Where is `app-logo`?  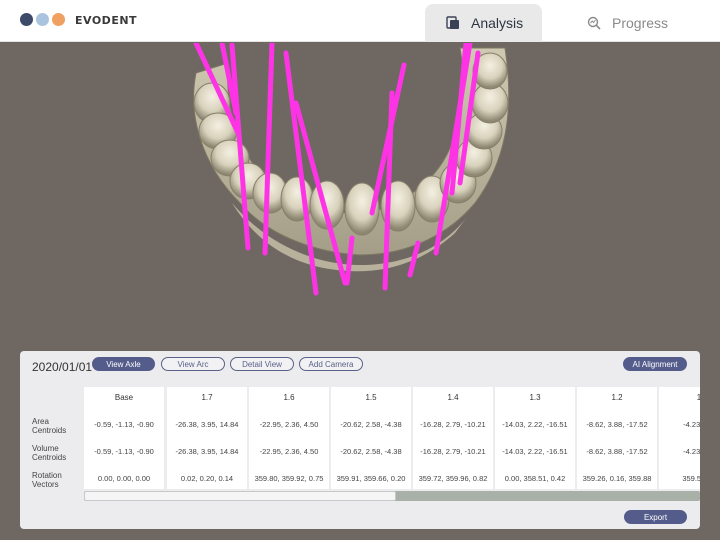
app-logo is located at coordinates (42, 19).